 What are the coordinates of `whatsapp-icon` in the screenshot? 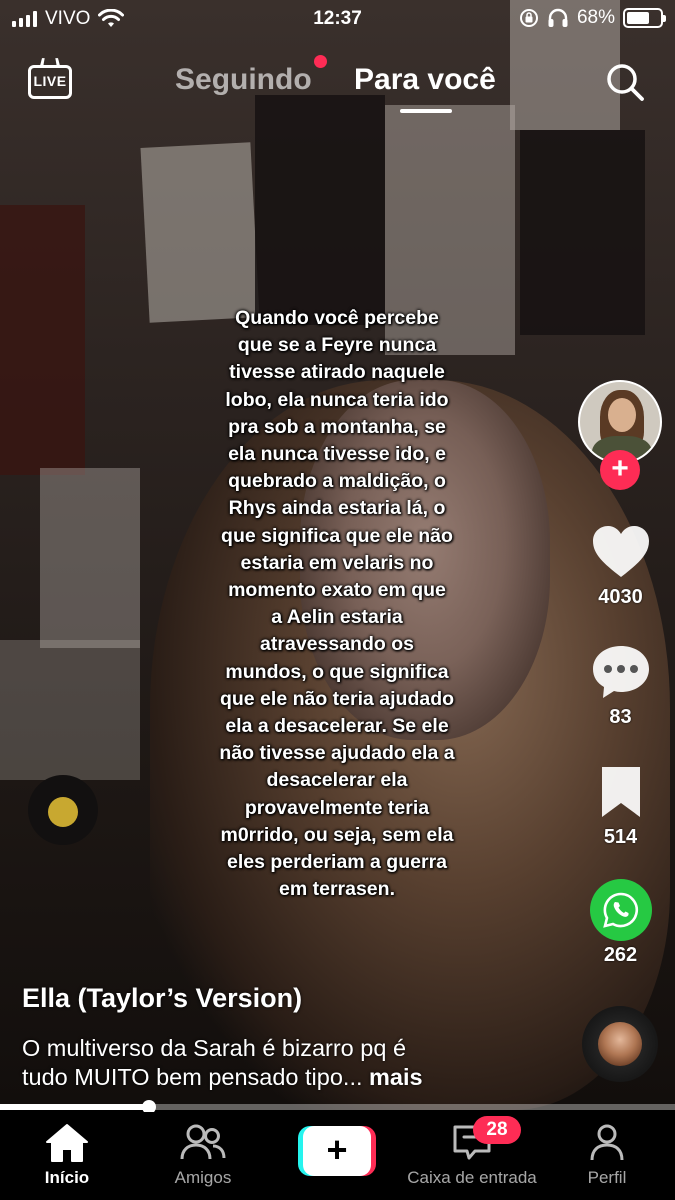 It's located at (620, 910).